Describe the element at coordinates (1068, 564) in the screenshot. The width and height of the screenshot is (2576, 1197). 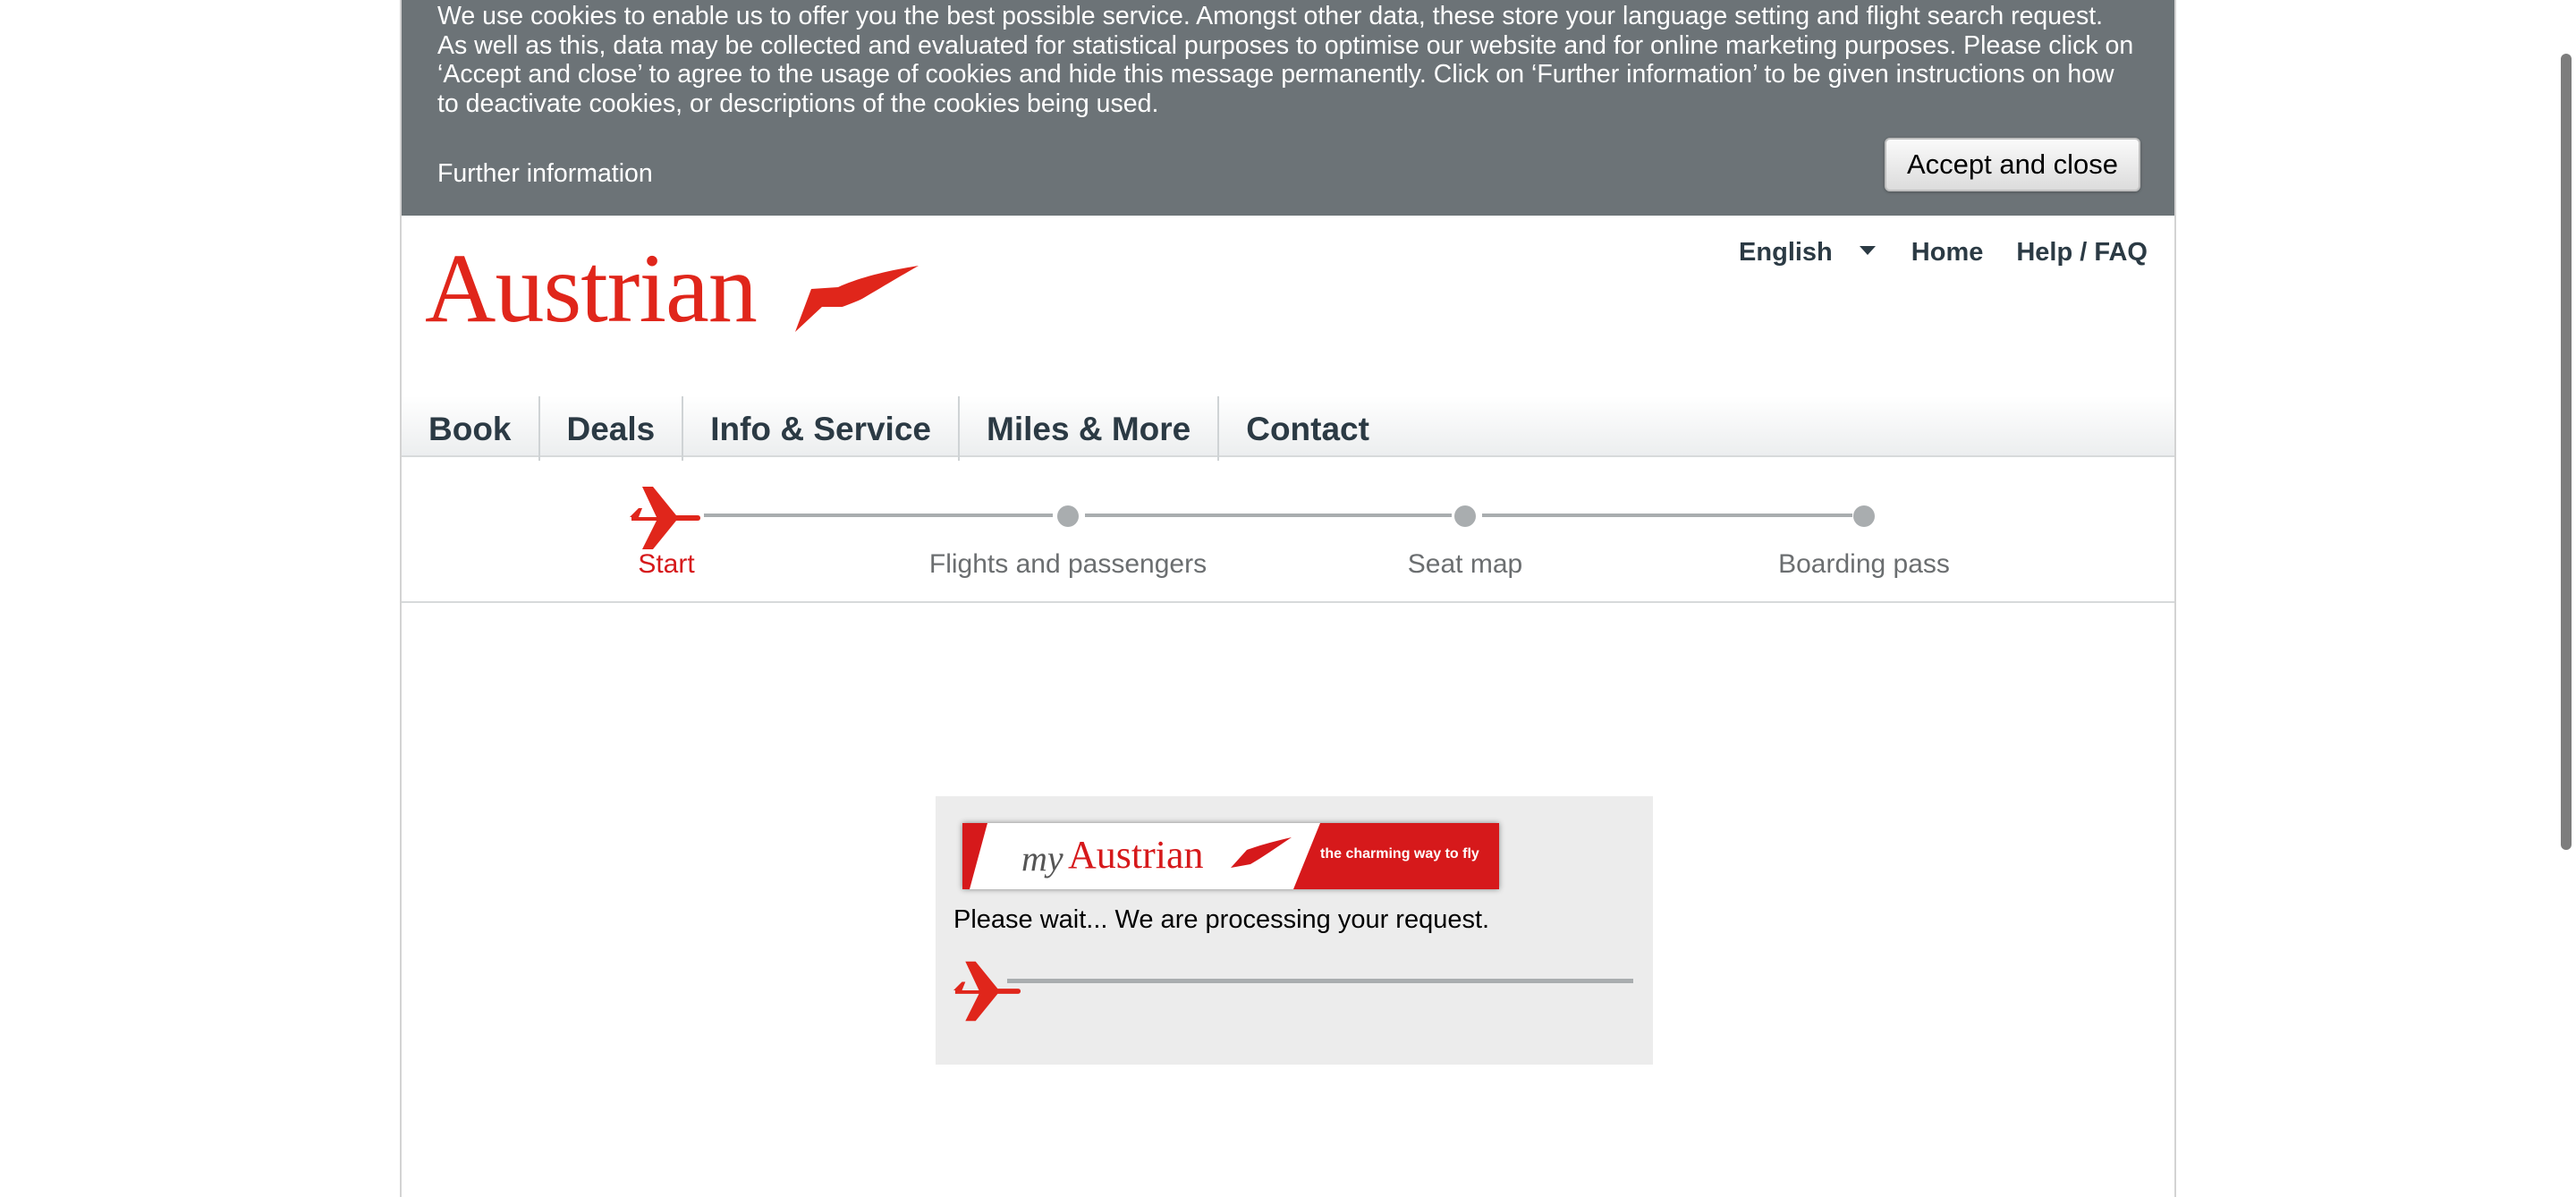
I see `step-label-flights-passengers: Flights and passengers` at that location.